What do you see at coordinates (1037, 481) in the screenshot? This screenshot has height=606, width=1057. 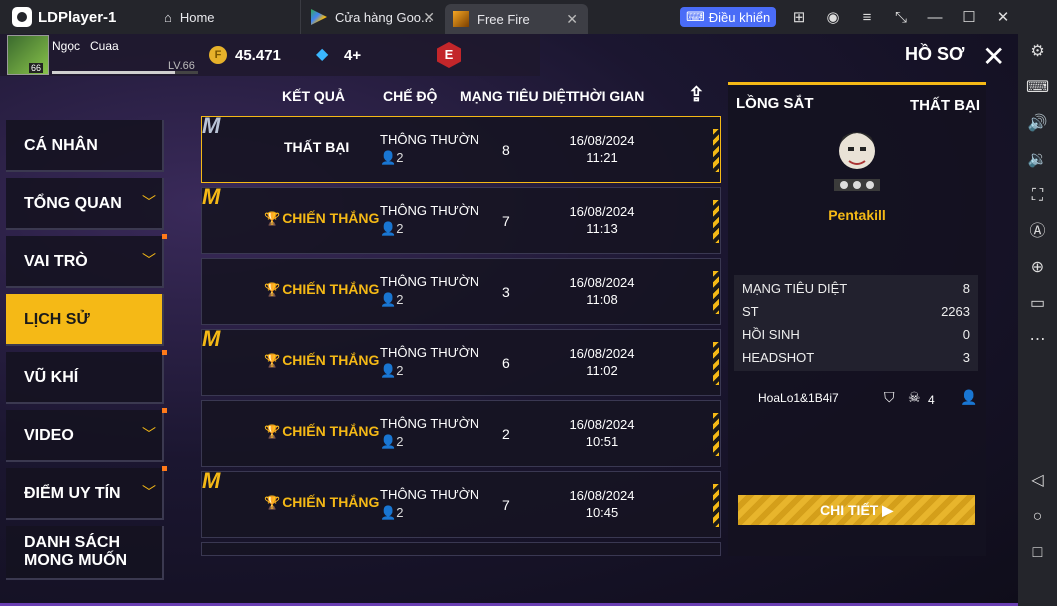 I see `back-icon: ◁` at bounding box center [1037, 481].